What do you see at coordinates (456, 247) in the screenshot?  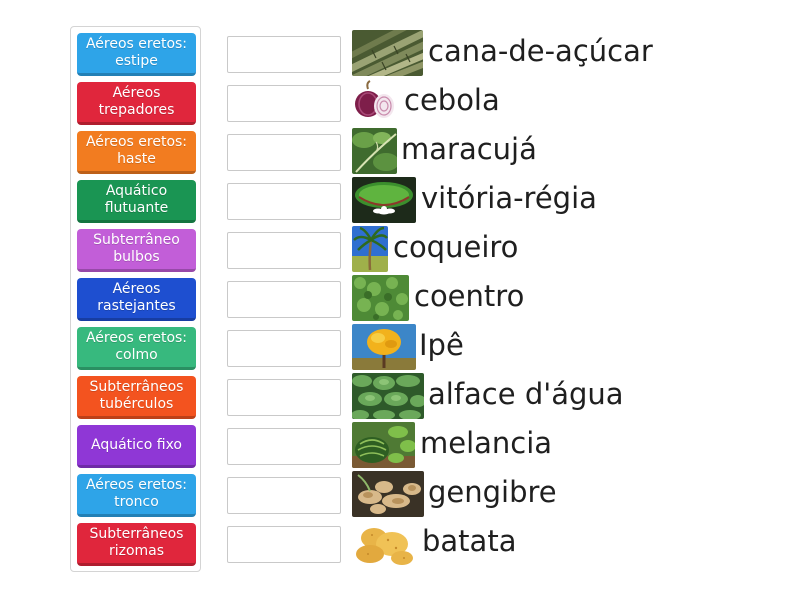 I see `item-label: coqueiro` at bounding box center [456, 247].